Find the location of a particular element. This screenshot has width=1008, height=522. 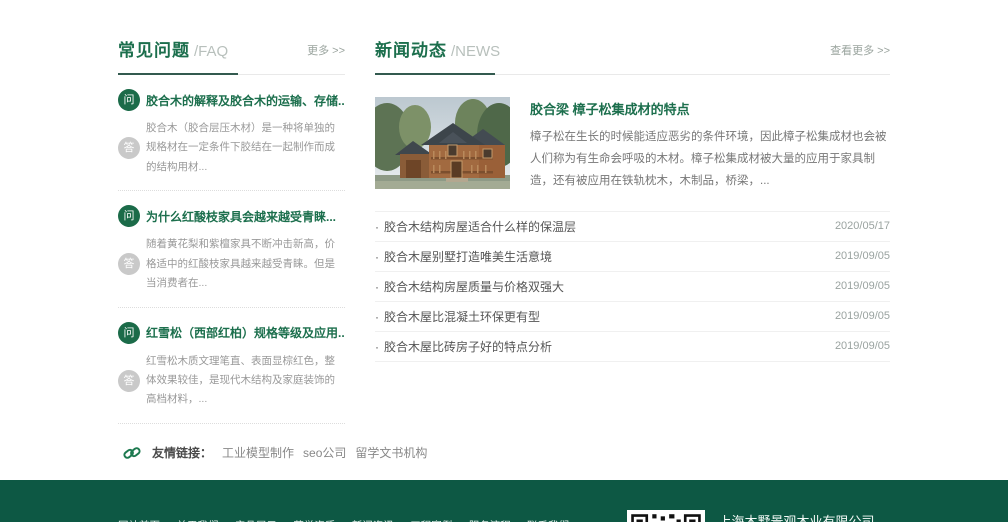

news-item-title: 胶合木屋比砖房子好的特点分析 is located at coordinates (463, 346).